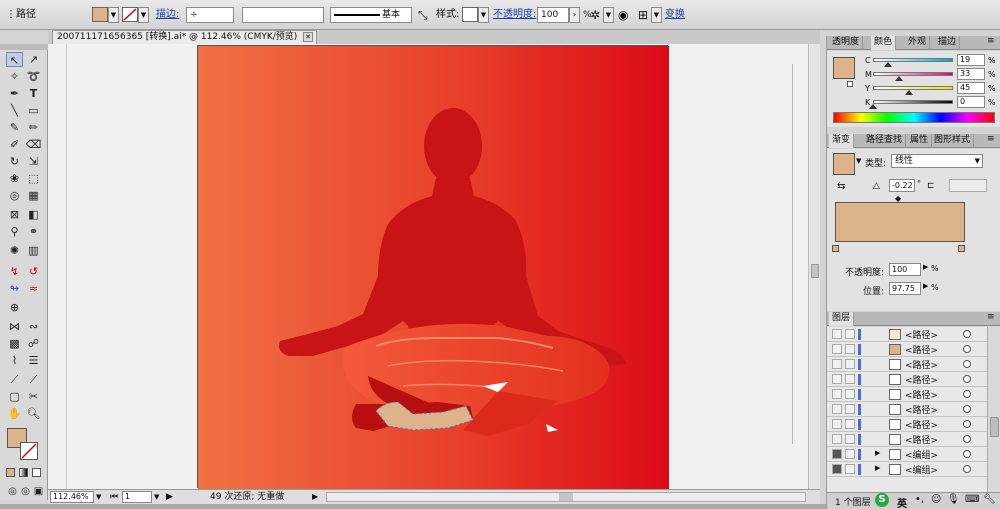 The width and height of the screenshot is (1000, 509). Describe the element at coordinates (14, 59) in the screenshot. I see `selection-tool-icon: ↖` at that location.